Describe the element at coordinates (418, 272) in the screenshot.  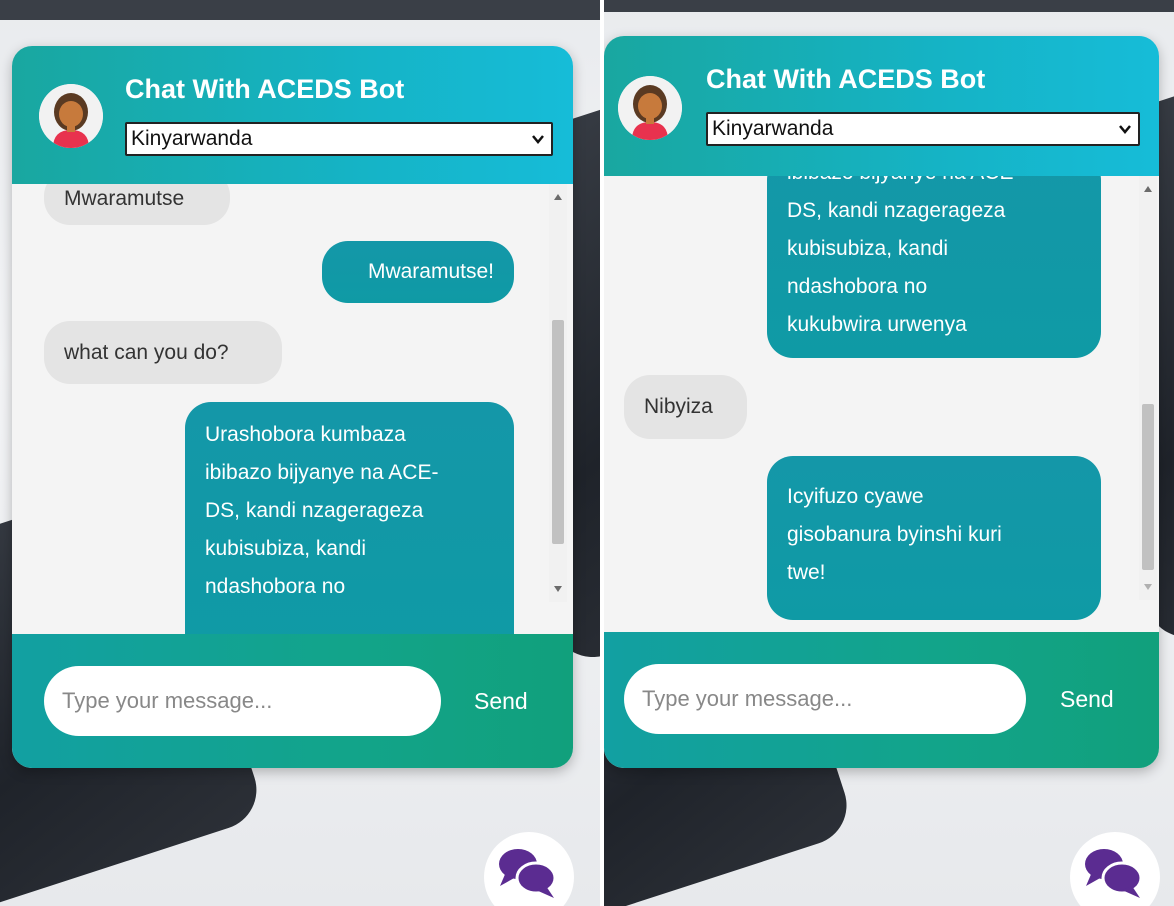
I see `user-message: Mwaramutse!` at that location.